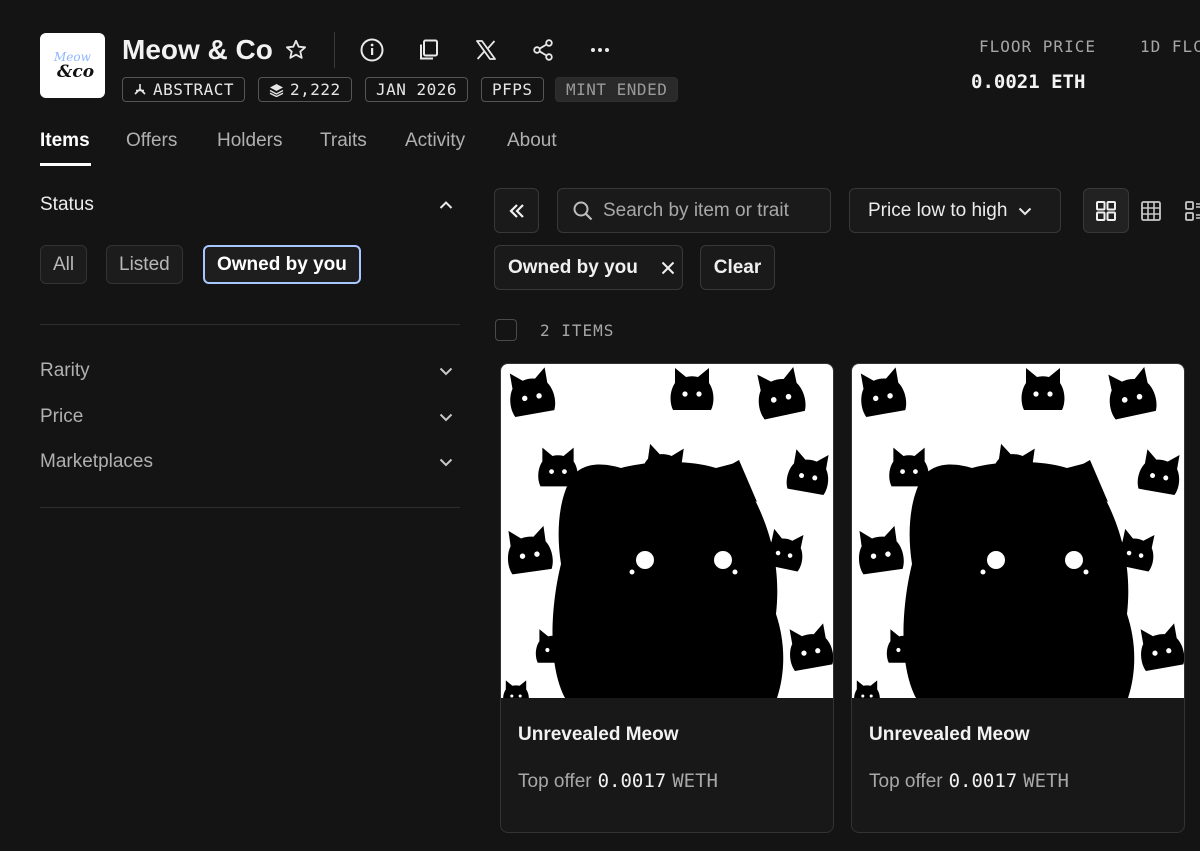 The height and width of the screenshot is (851, 1200). I want to click on status-section-title: Status, so click(67, 205).